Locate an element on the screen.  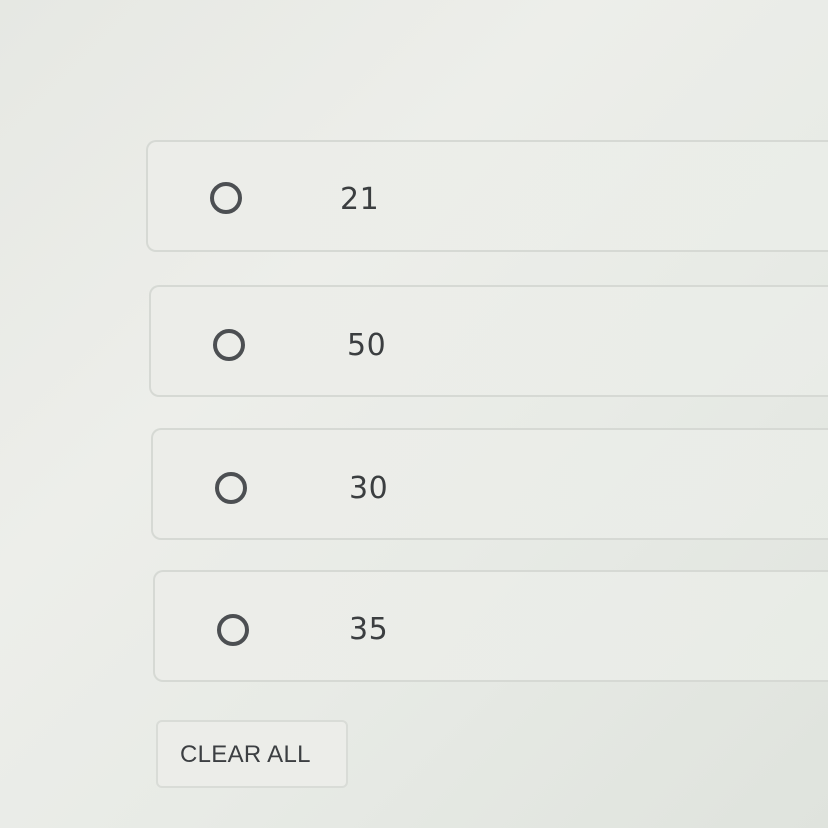
clear-all-label: CLEAR ALL is located at coordinates (245, 754).